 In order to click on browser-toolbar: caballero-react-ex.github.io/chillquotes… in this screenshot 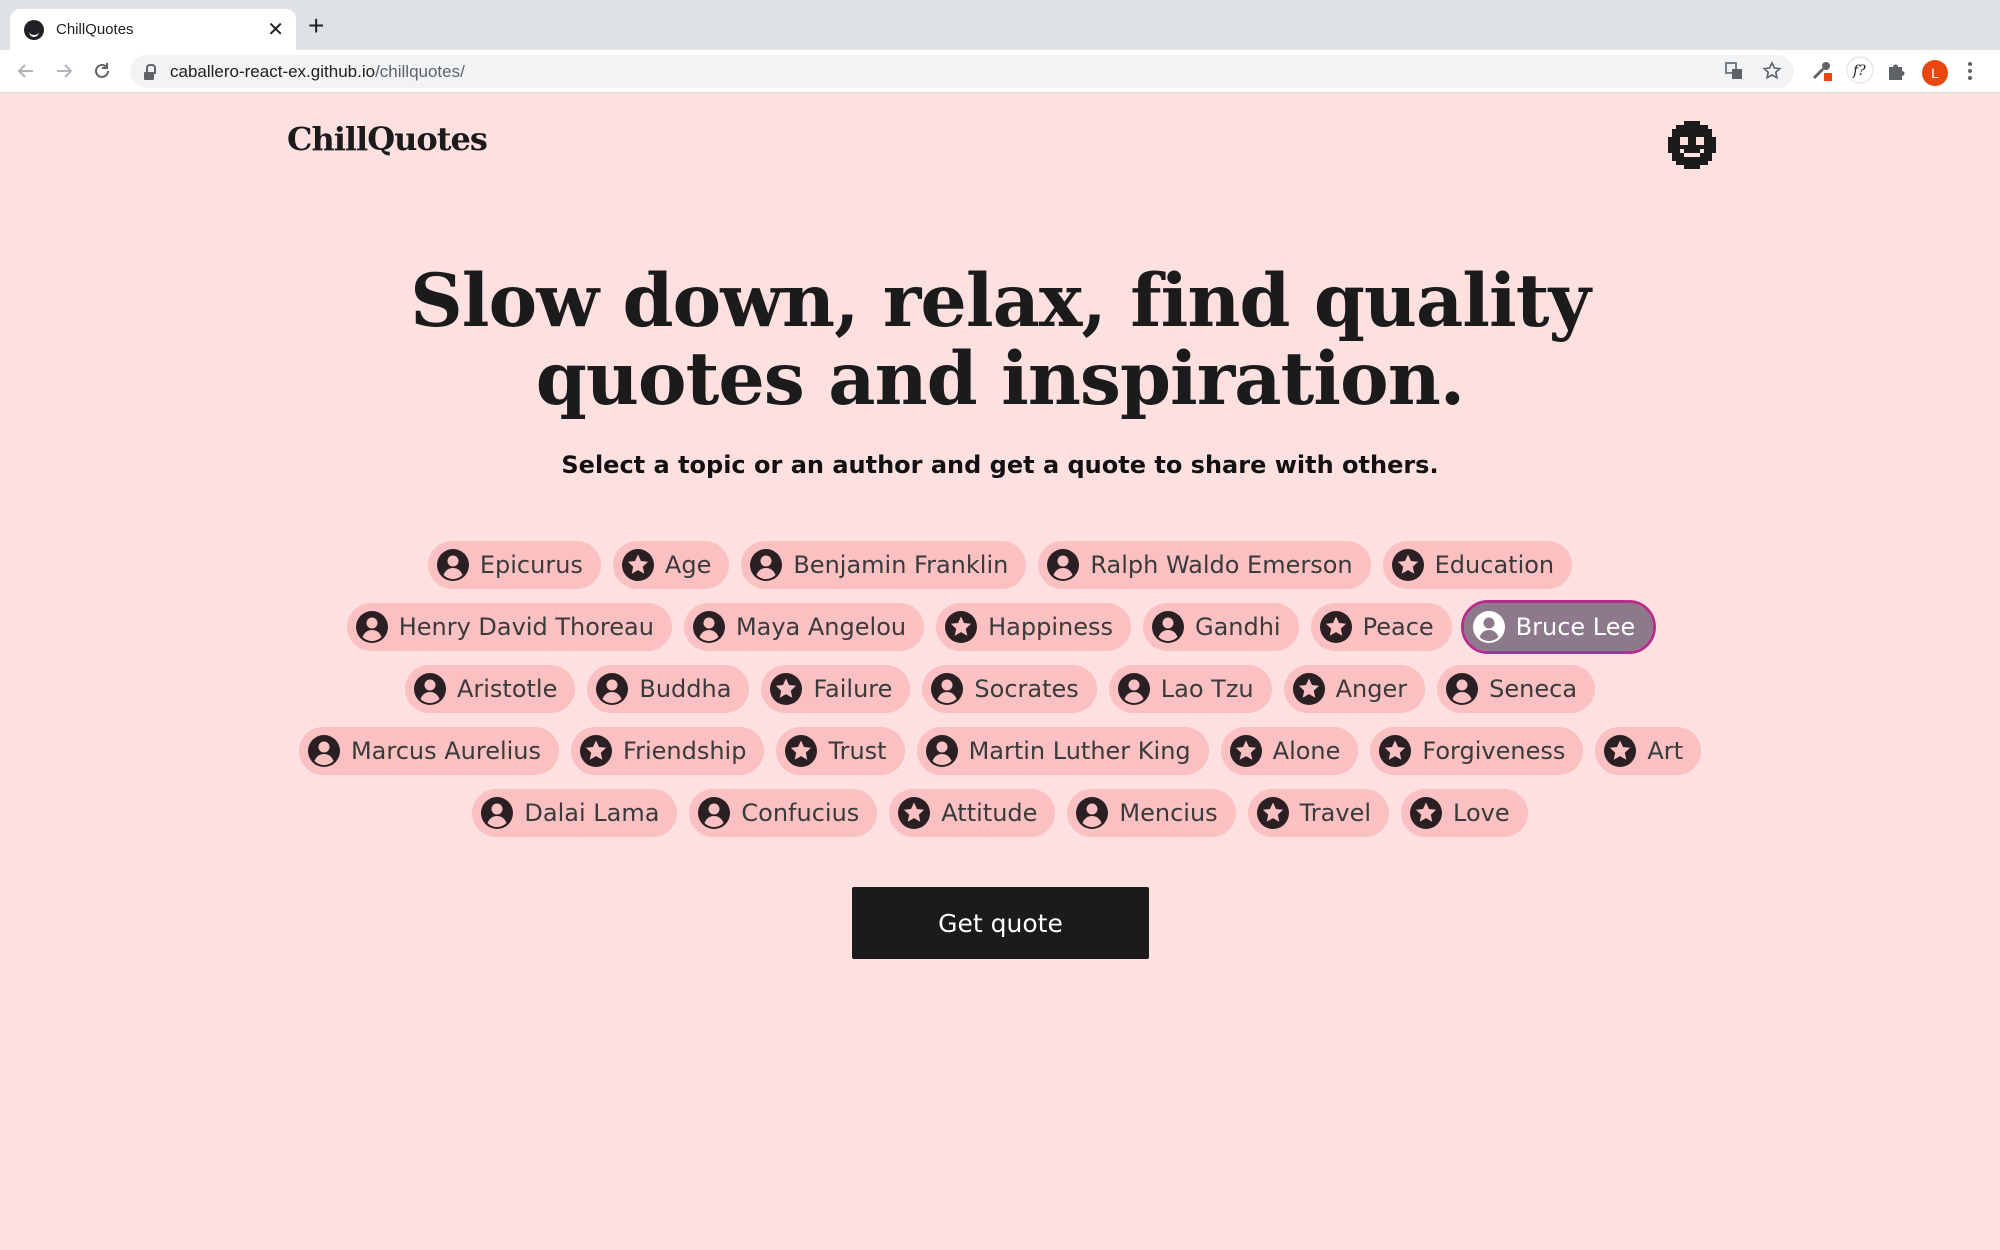, I will do `click(1000, 71)`.